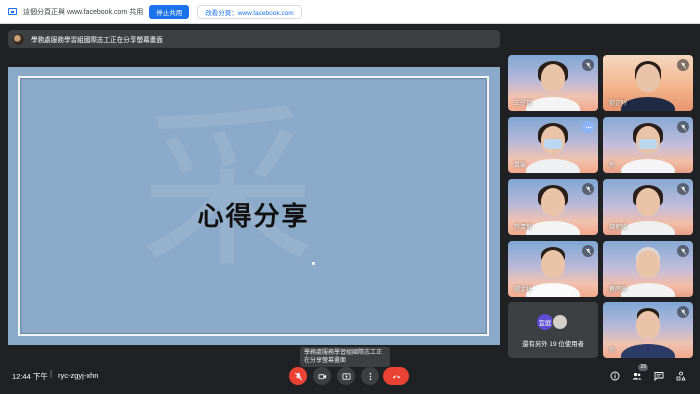 This screenshot has height=394, width=700. What do you see at coordinates (97, 40) in the screenshot?
I see `presenter-text: 學務處服務學習組國際志工正在分享螢幕畫面` at bounding box center [97, 40].